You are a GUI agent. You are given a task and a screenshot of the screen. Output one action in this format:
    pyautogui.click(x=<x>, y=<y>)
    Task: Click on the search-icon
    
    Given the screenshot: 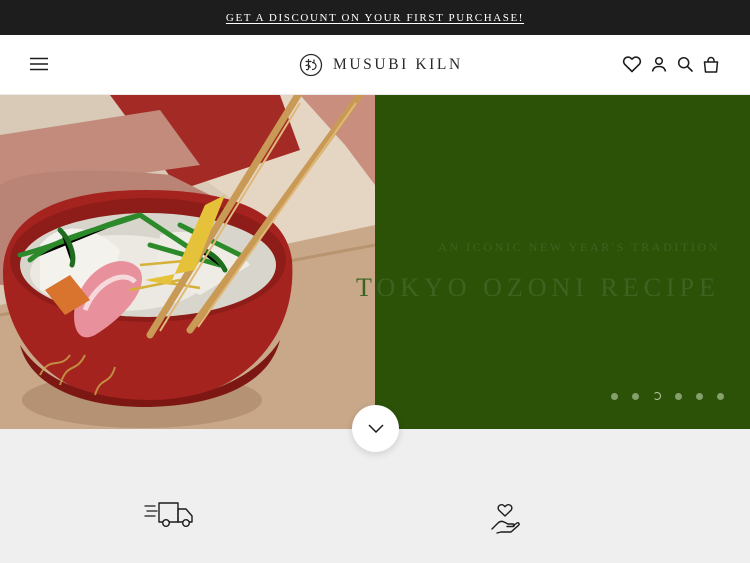 What is the action you would take?
    pyautogui.click(x=685, y=64)
    